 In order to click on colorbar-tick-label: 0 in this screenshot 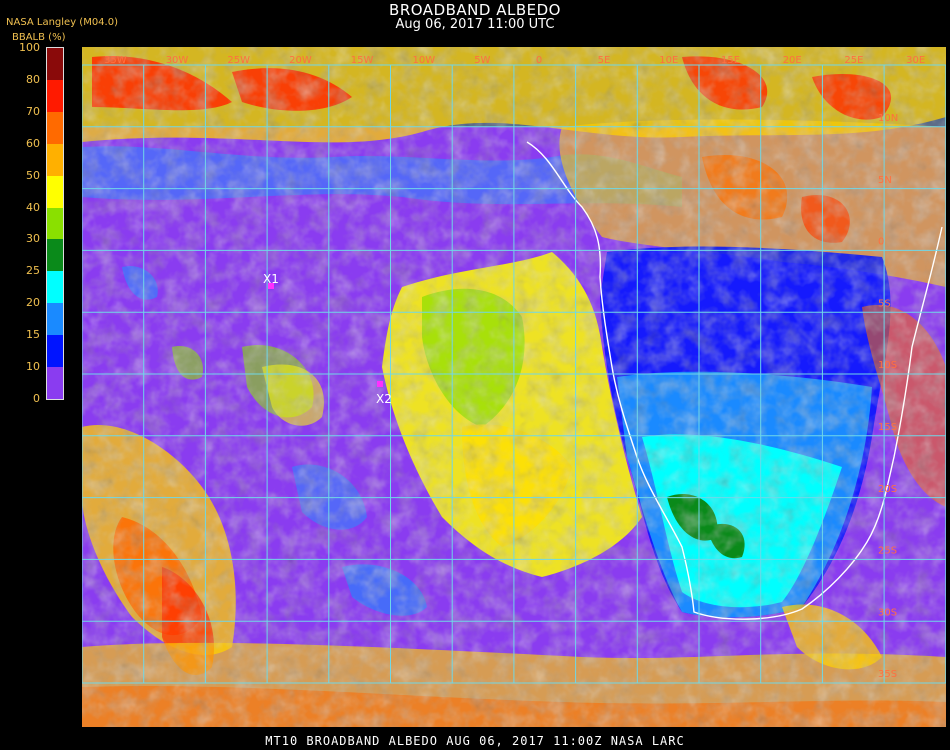, I will do `click(36, 398)`.